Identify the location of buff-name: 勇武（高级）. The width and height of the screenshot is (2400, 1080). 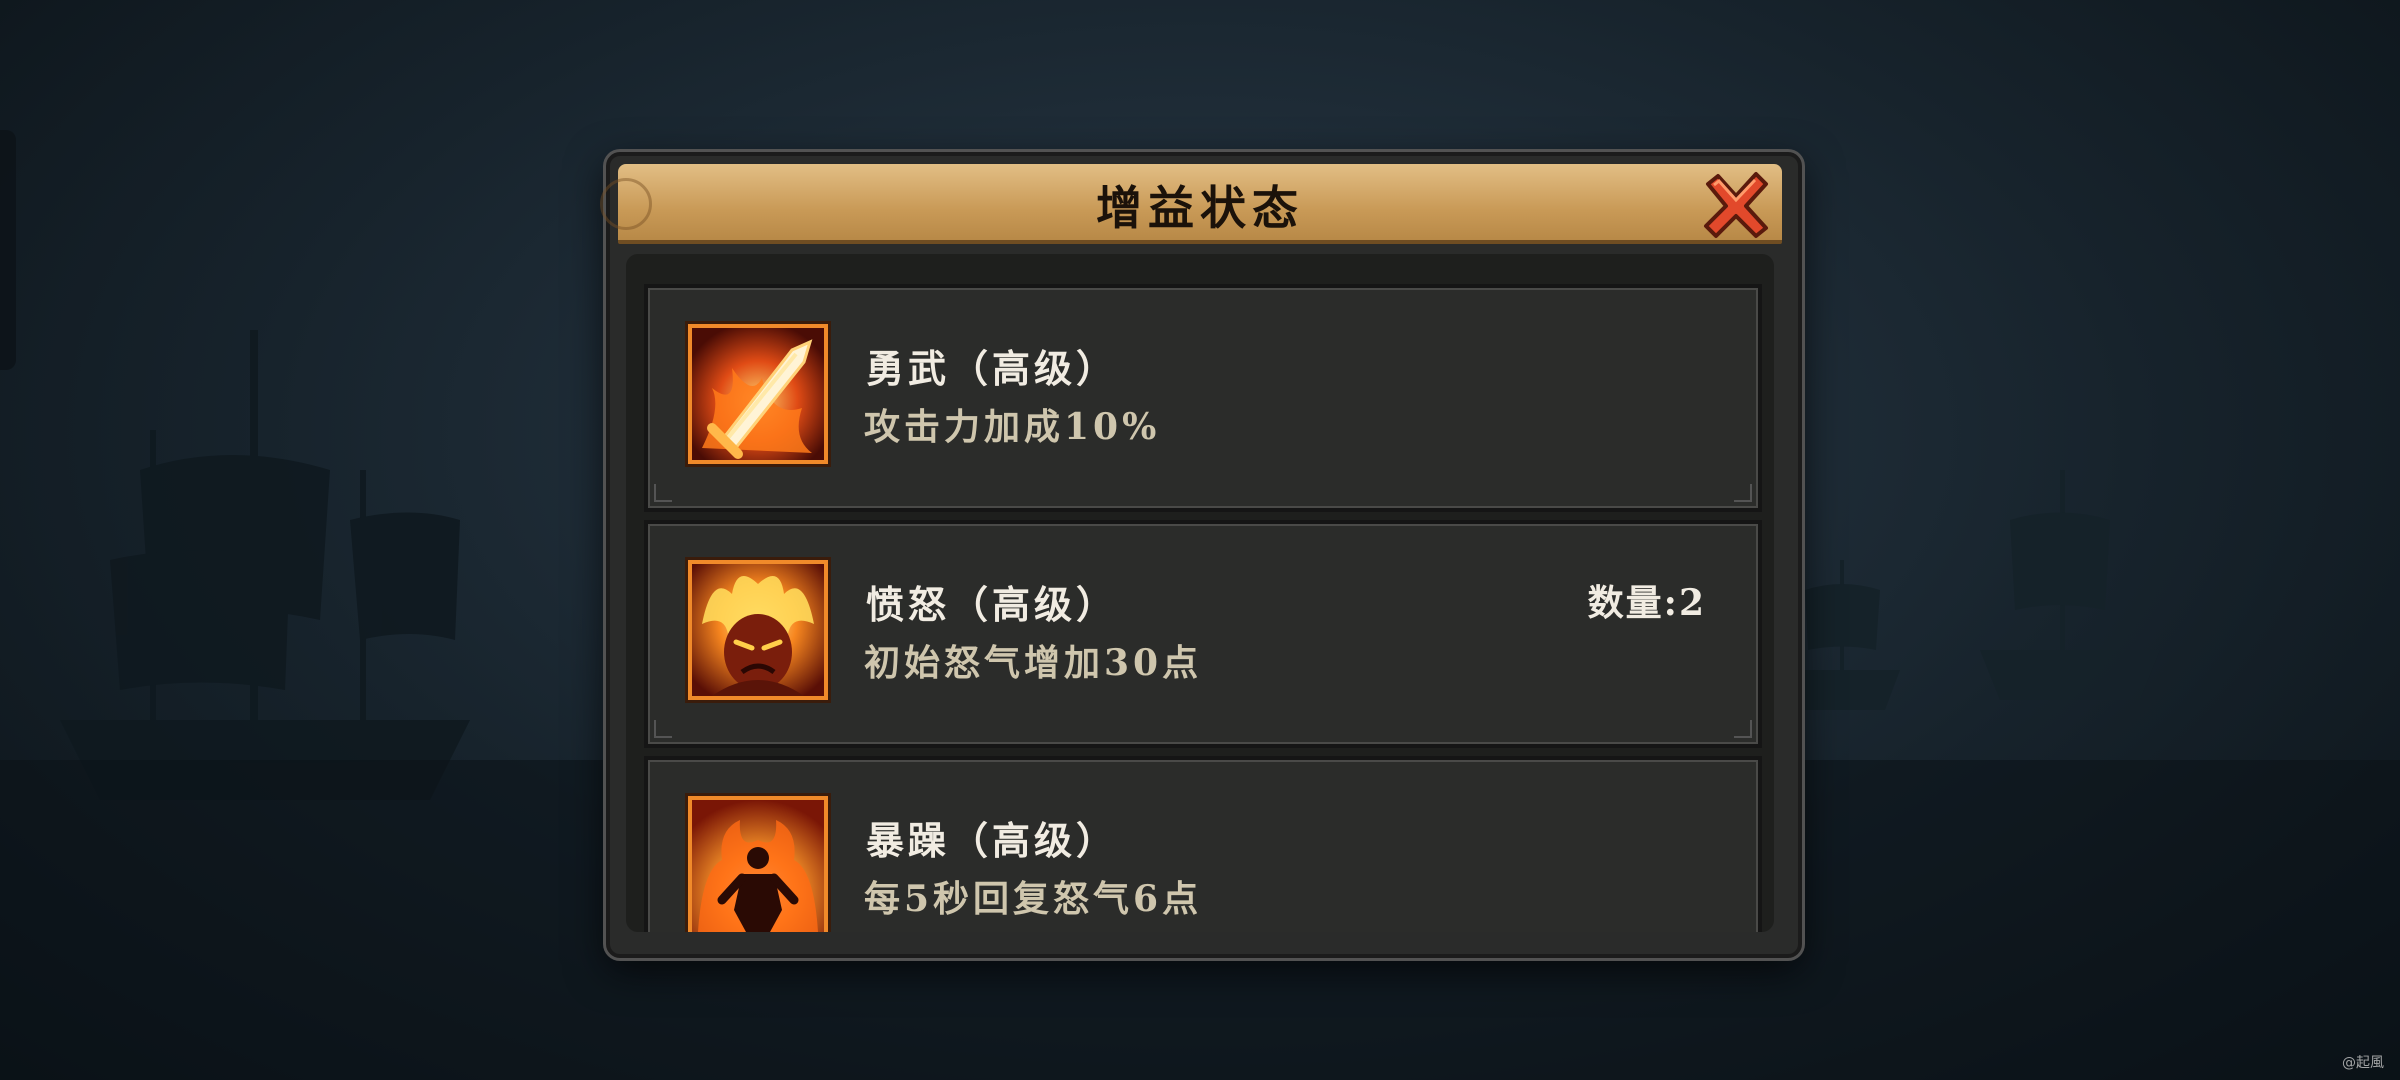
(992, 368).